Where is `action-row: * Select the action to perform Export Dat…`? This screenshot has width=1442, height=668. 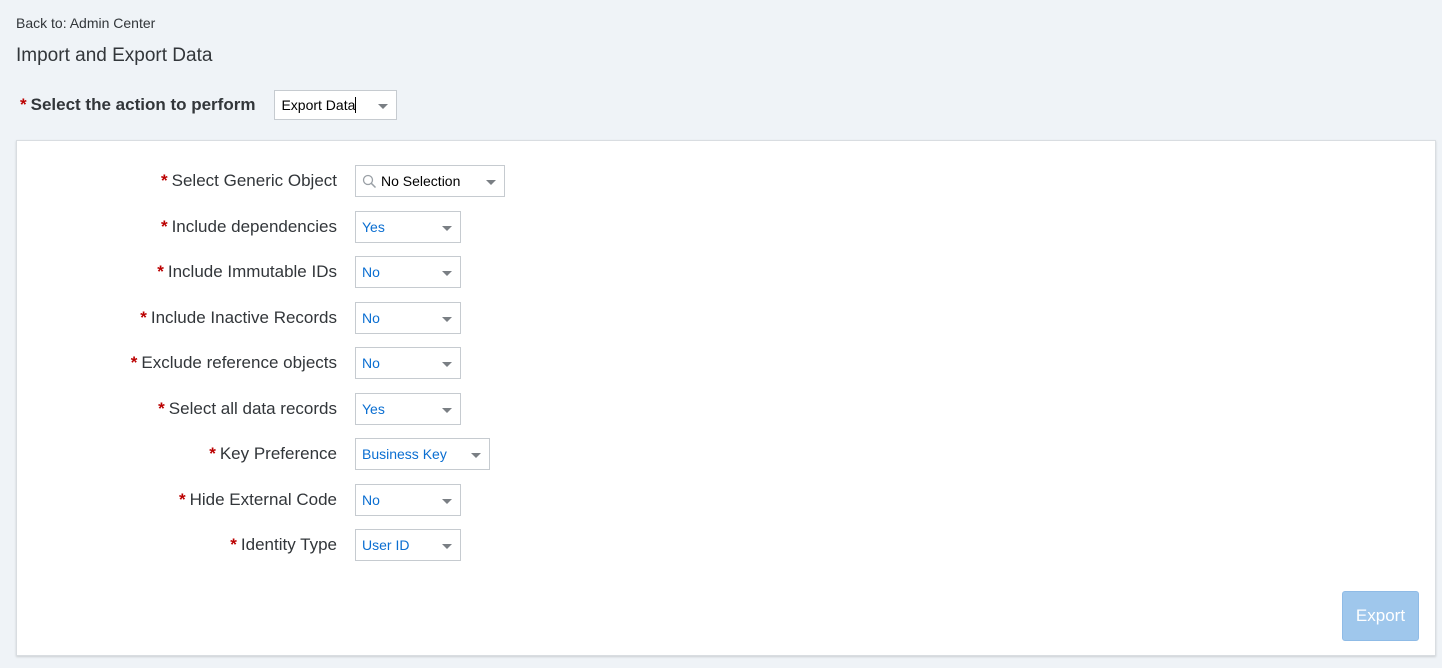
action-row: * Select the action to perform Export Dat… is located at coordinates (209, 105).